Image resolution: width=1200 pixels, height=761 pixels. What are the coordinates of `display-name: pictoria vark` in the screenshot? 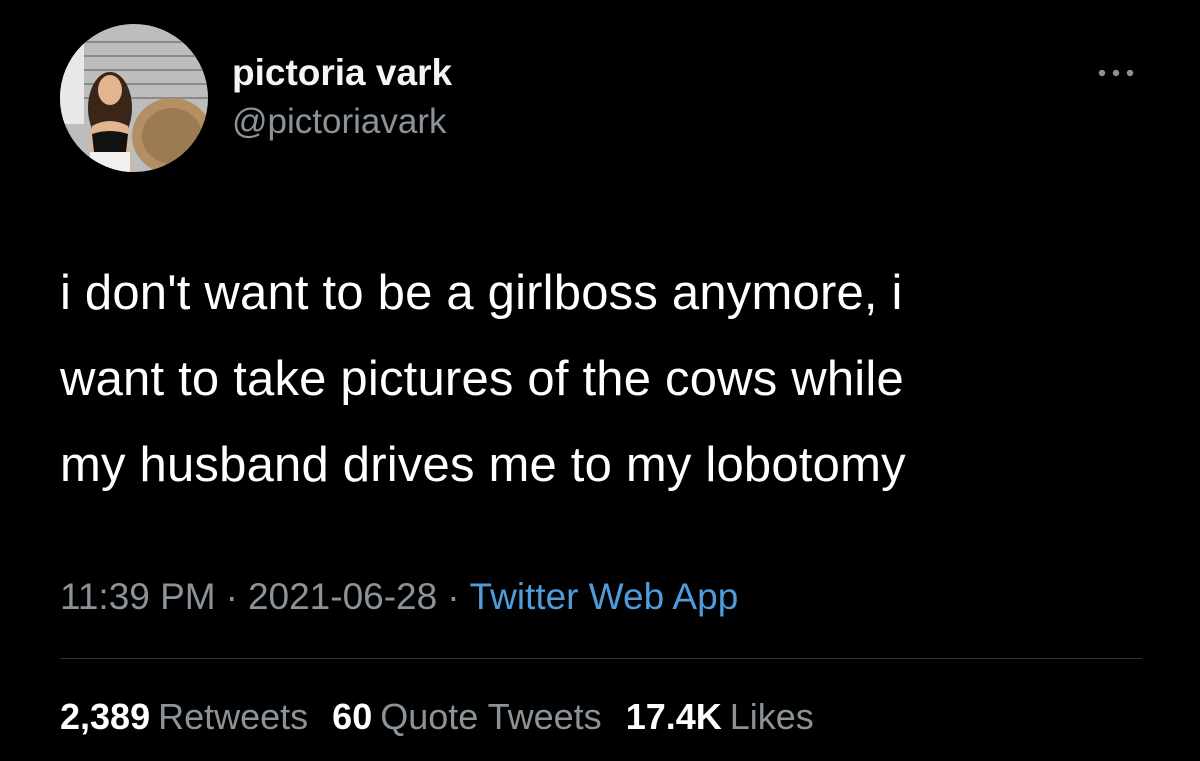 It's located at (342, 73).